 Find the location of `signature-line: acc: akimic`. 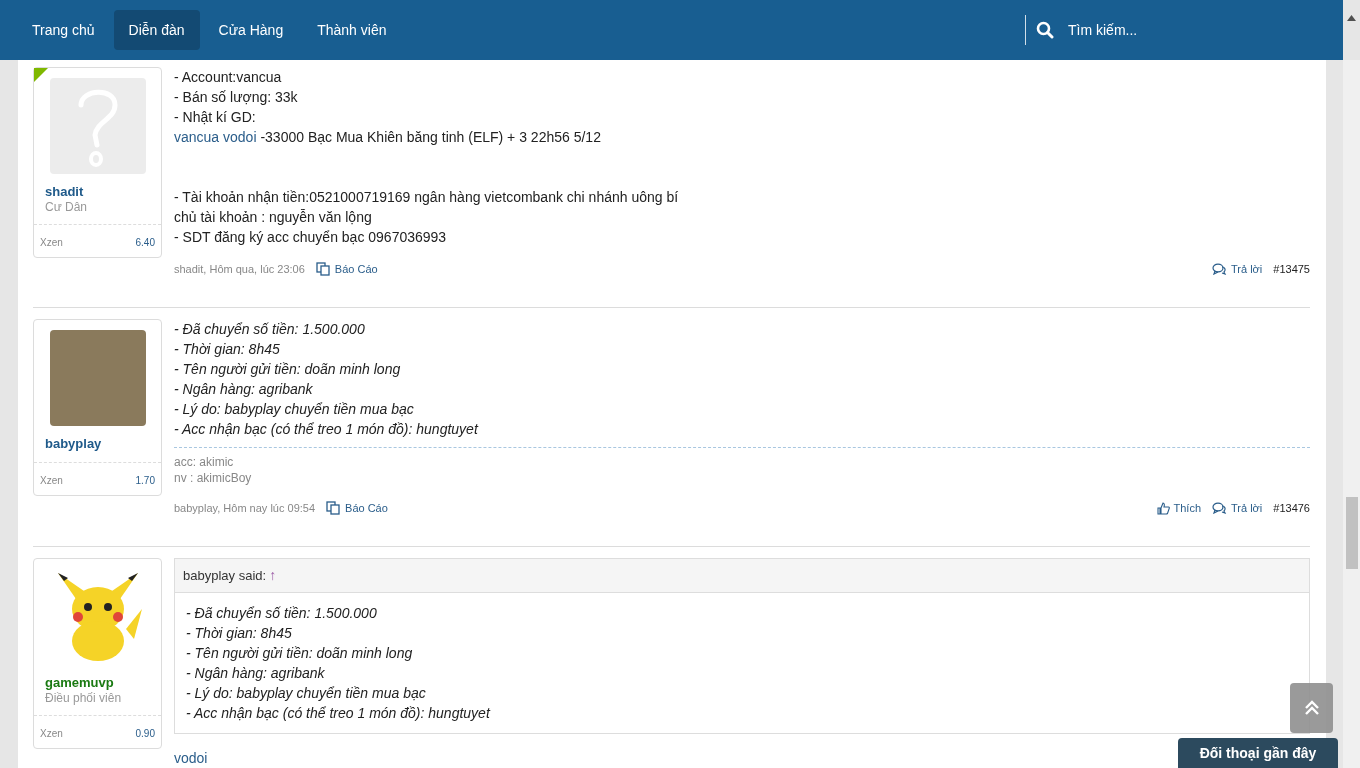

signature-line: acc: akimic is located at coordinates (204, 462).